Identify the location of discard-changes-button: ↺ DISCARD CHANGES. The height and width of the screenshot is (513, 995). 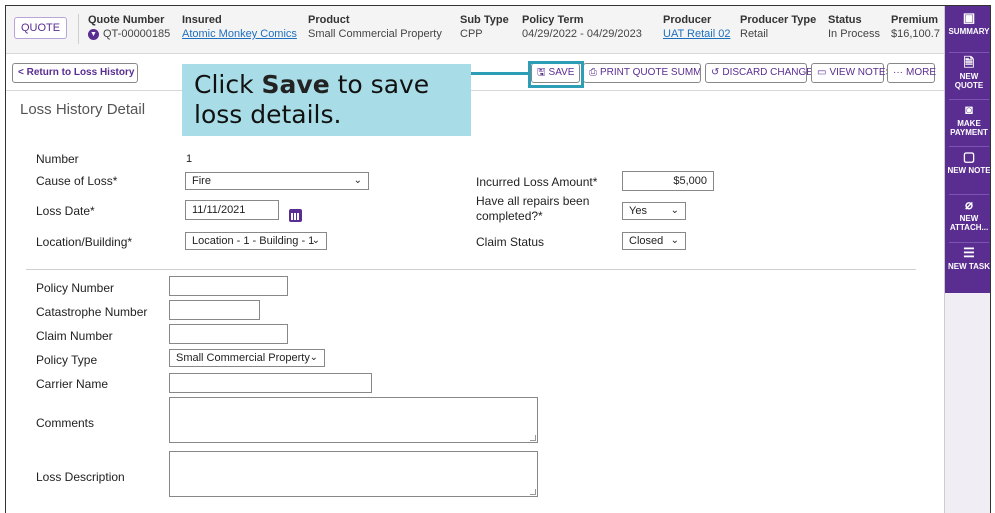
(762, 73).